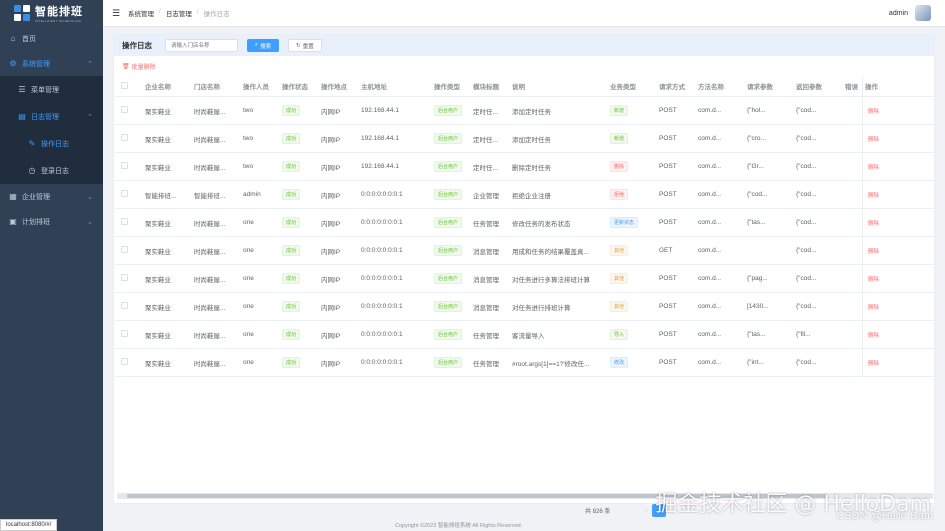 The width and height of the screenshot is (945, 531). What do you see at coordinates (13, 63) in the screenshot?
I see `gear-icon: ⚙` at bounding box center [13, 63].